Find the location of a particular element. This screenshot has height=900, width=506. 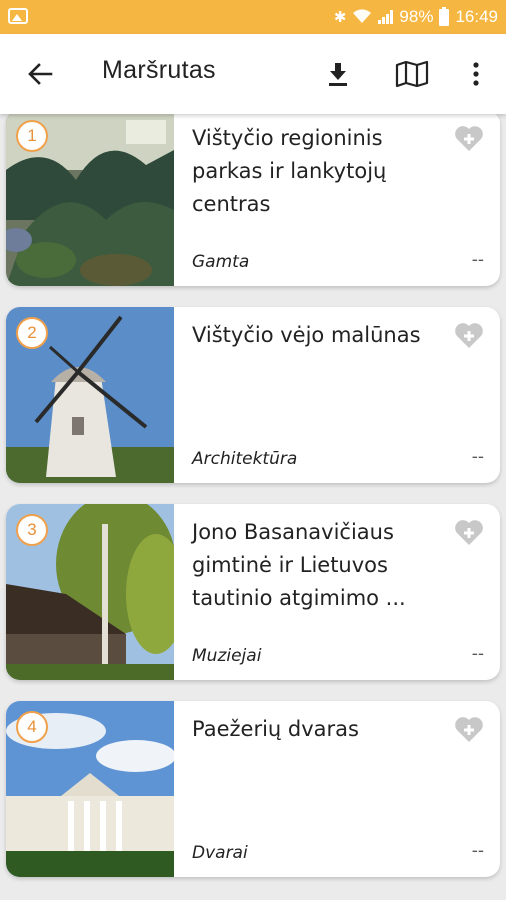

arrow-left-icon is located at coordinates (40, 74).